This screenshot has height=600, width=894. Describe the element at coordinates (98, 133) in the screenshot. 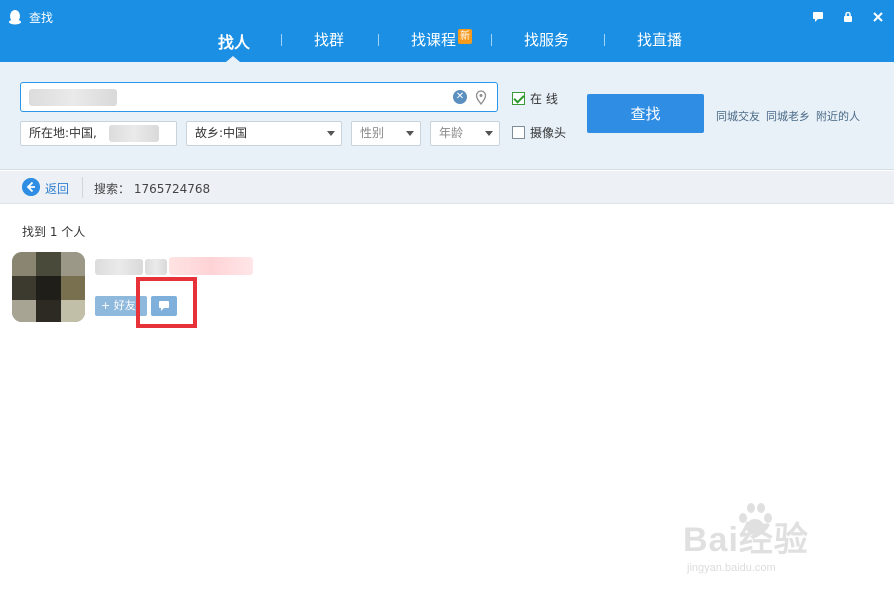

I see `location-select: 所在地:中国,` at that location.